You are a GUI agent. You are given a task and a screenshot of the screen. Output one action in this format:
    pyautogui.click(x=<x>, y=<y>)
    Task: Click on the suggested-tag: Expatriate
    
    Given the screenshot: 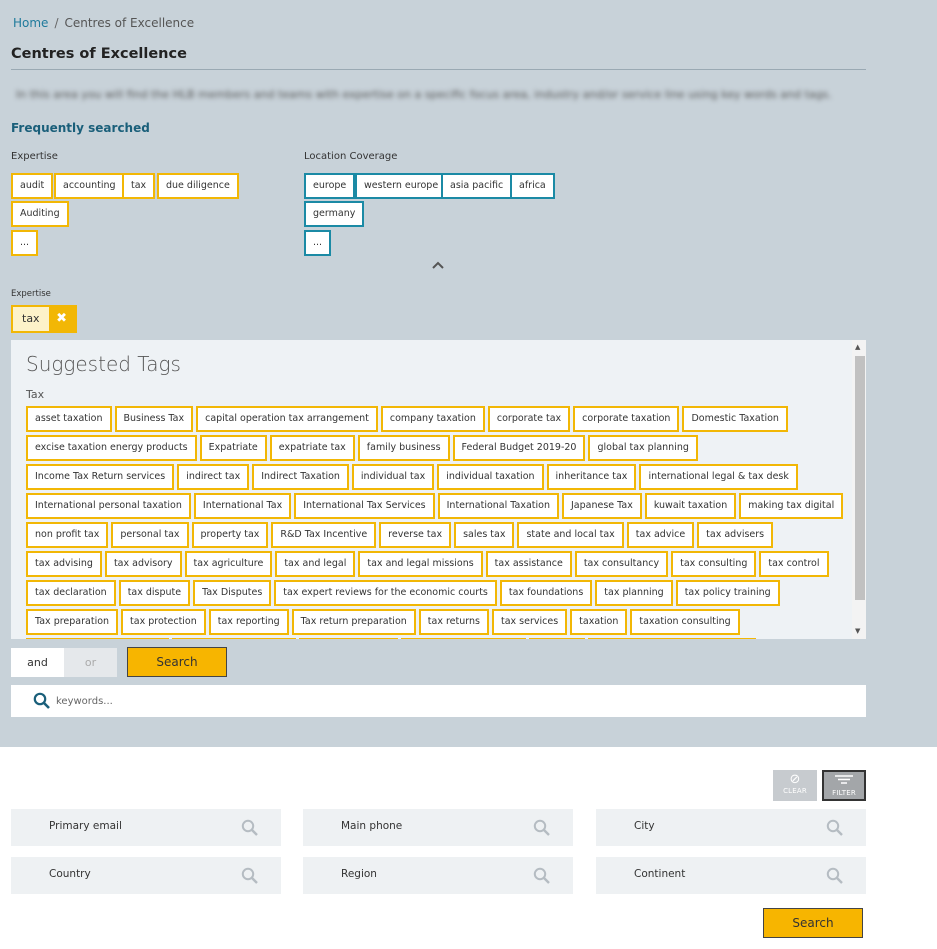 What is the action you would take?
    pyautogui.click(x=233, y=448)
    